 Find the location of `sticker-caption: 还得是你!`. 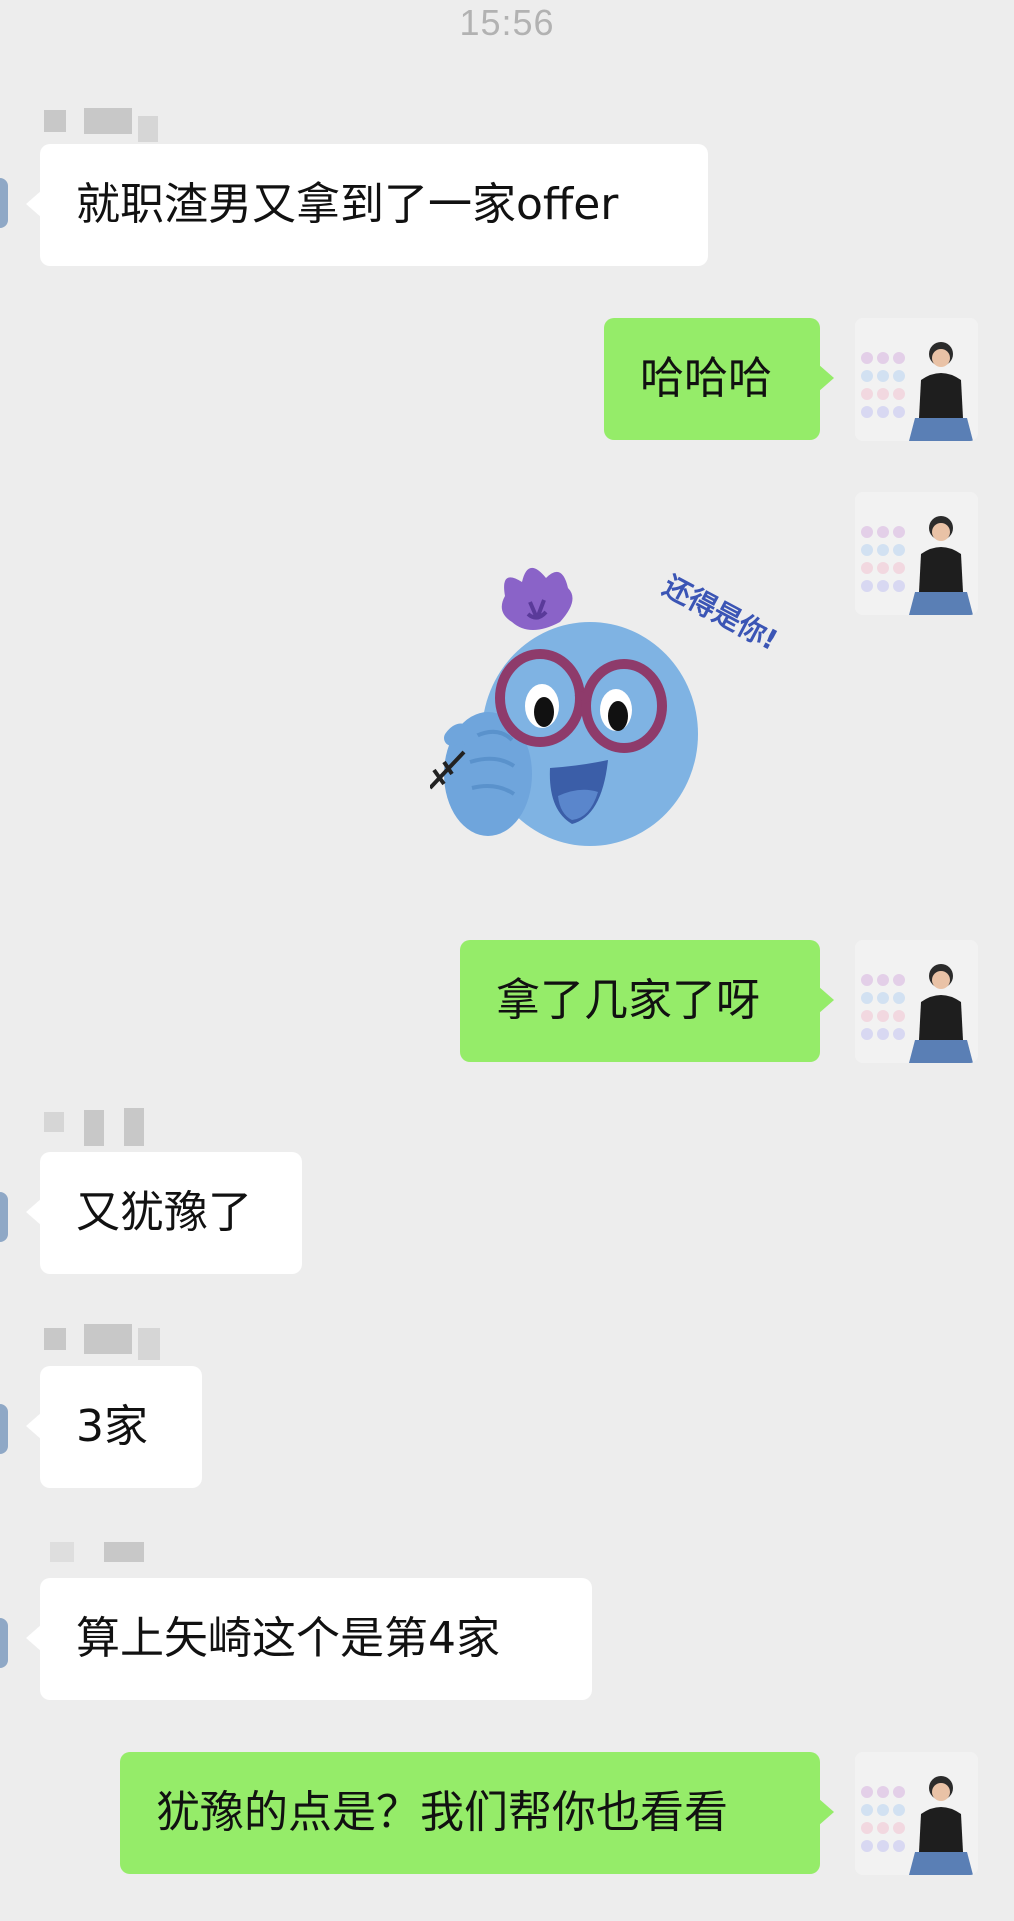

sticker-caption: 还得是你! is located at coordinates (721, 613).